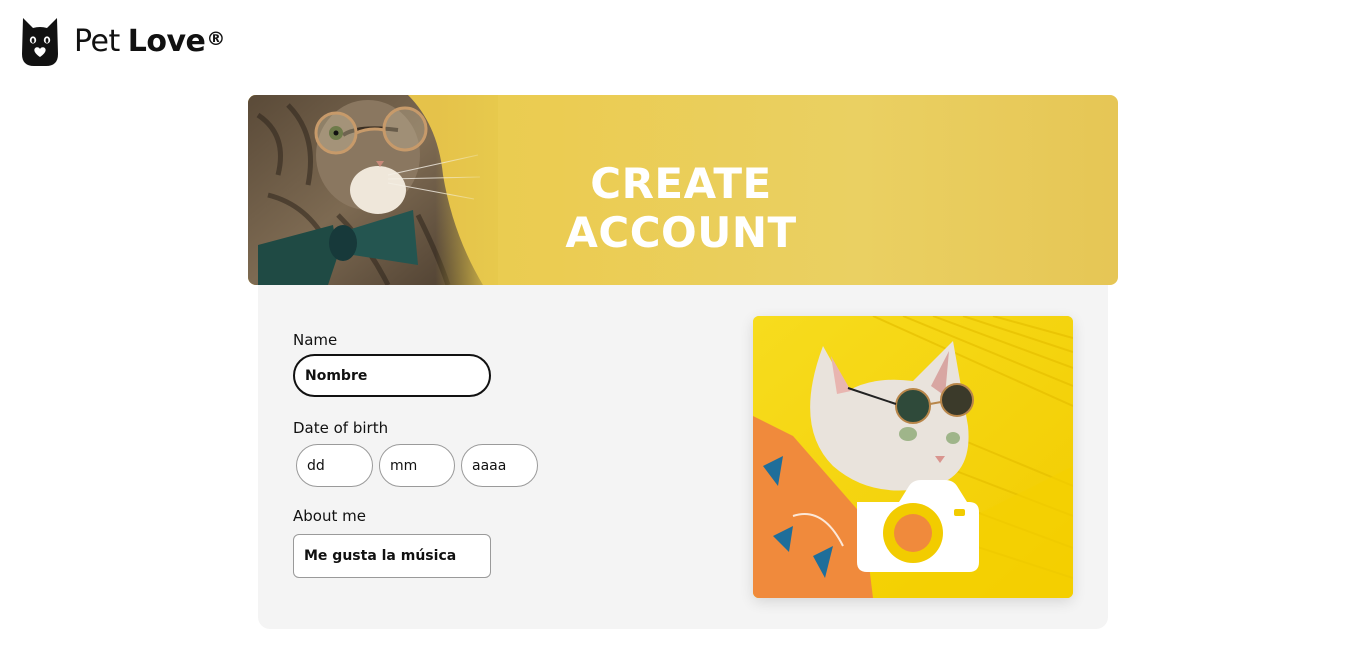  I want to click on profile-cat-image, so click(913, 457).